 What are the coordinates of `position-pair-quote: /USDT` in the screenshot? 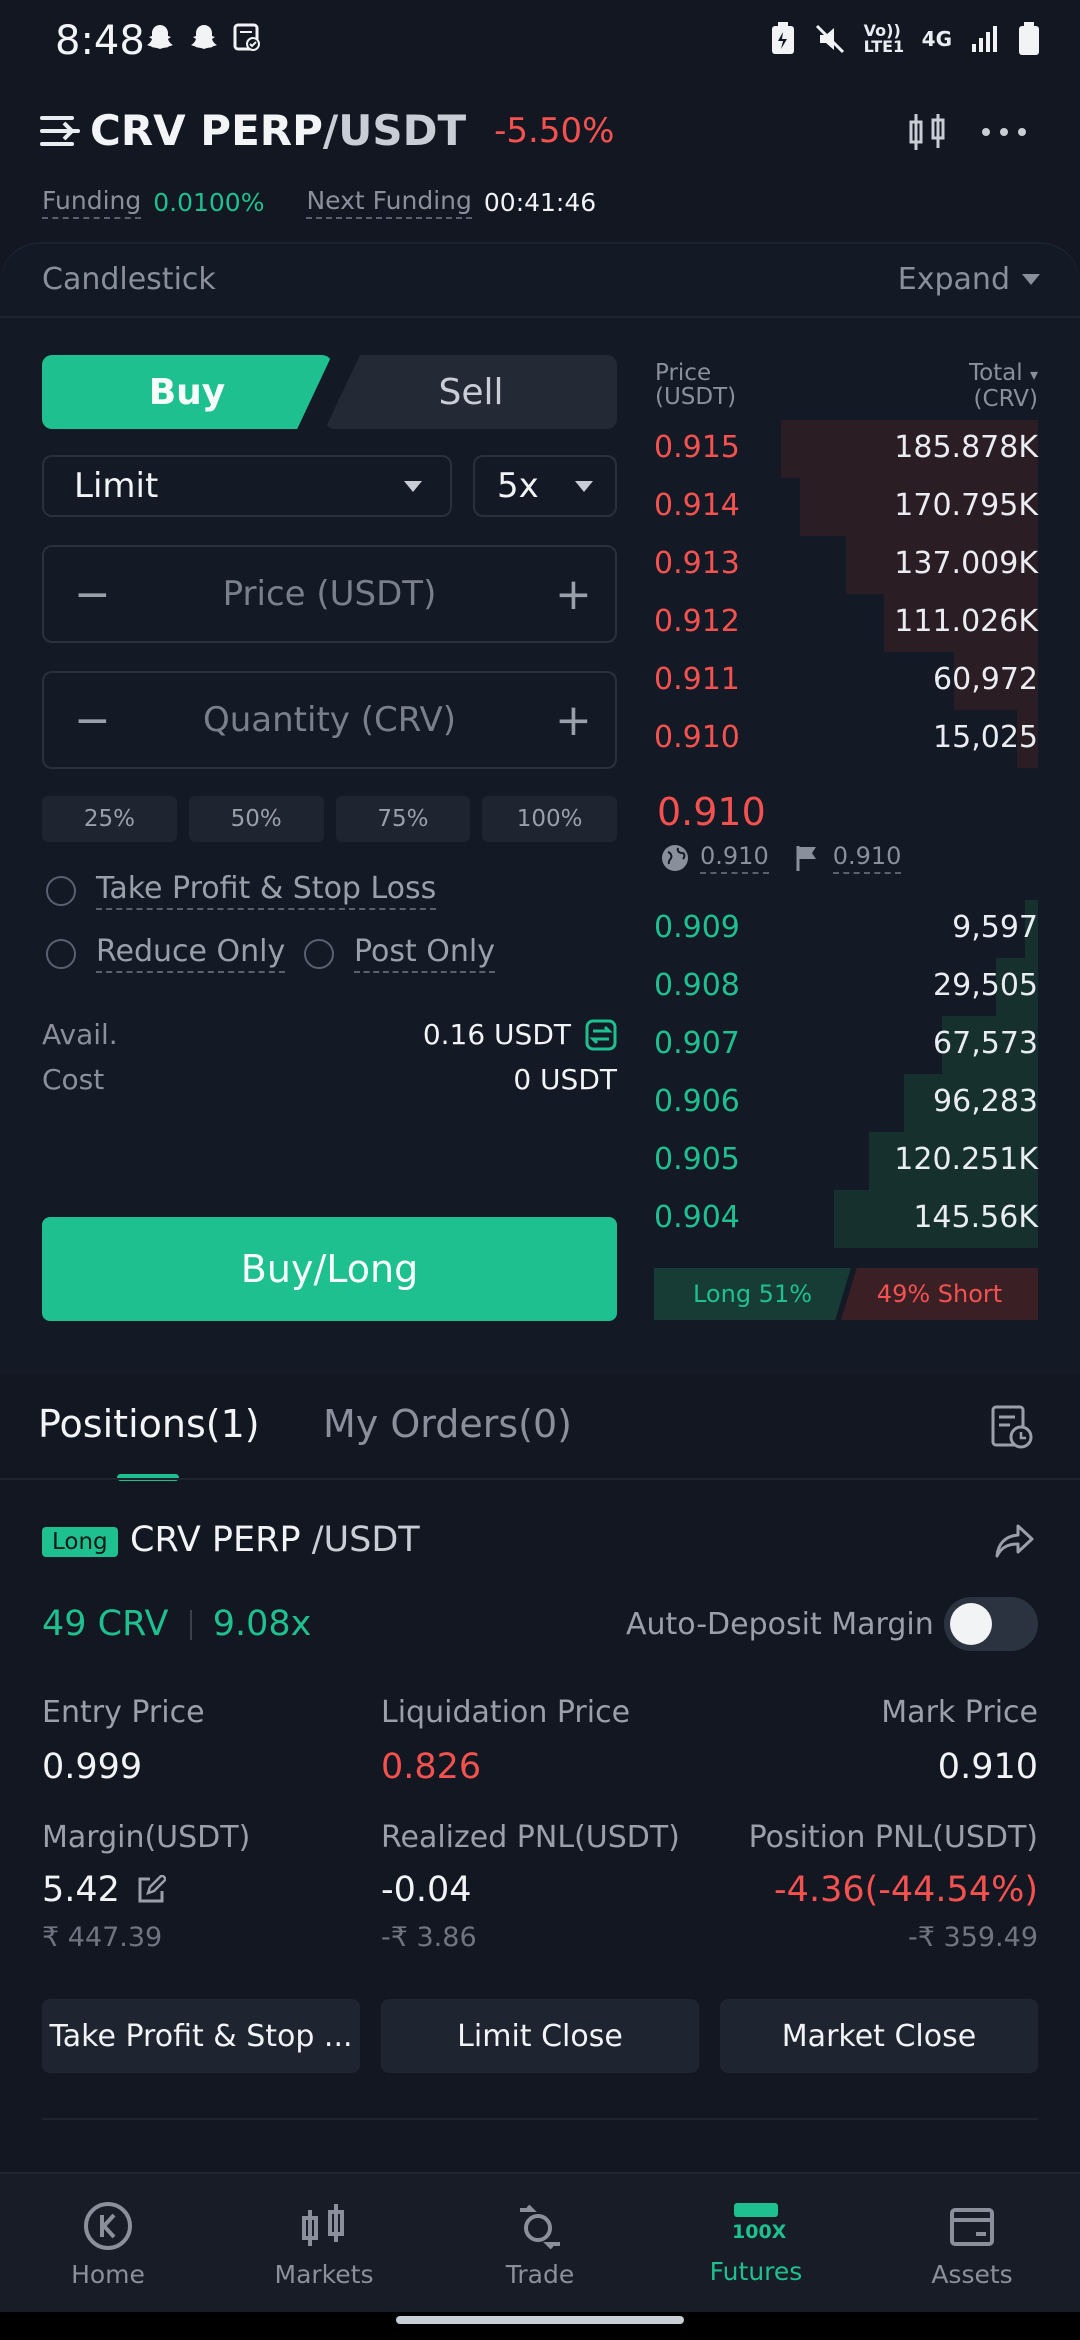 It's located at (360, 1540).